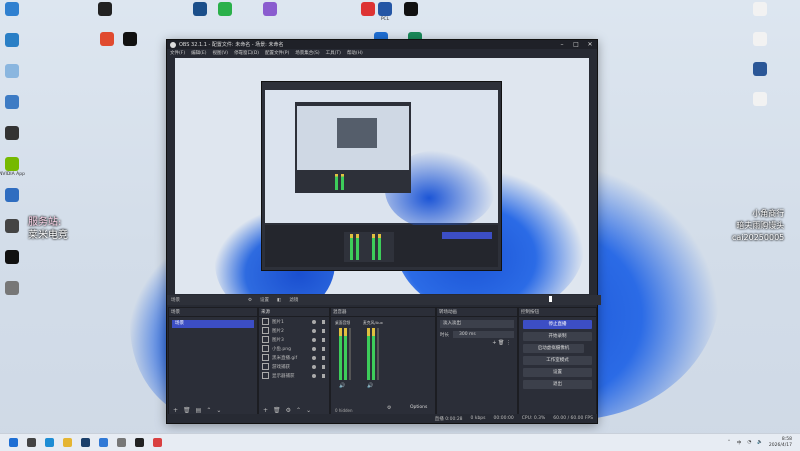  Describe the element at coordinates (294, 348) in the screenshot. I see `source-item: 小鱼.png` at that location.